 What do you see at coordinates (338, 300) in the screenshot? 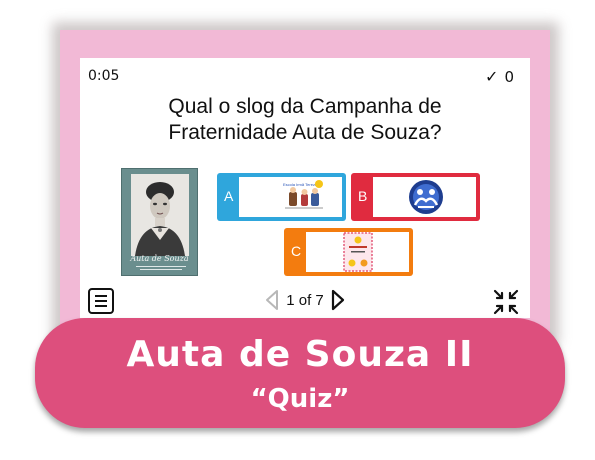
I see `next-arrow-icon` at bounding box center [338, 300].